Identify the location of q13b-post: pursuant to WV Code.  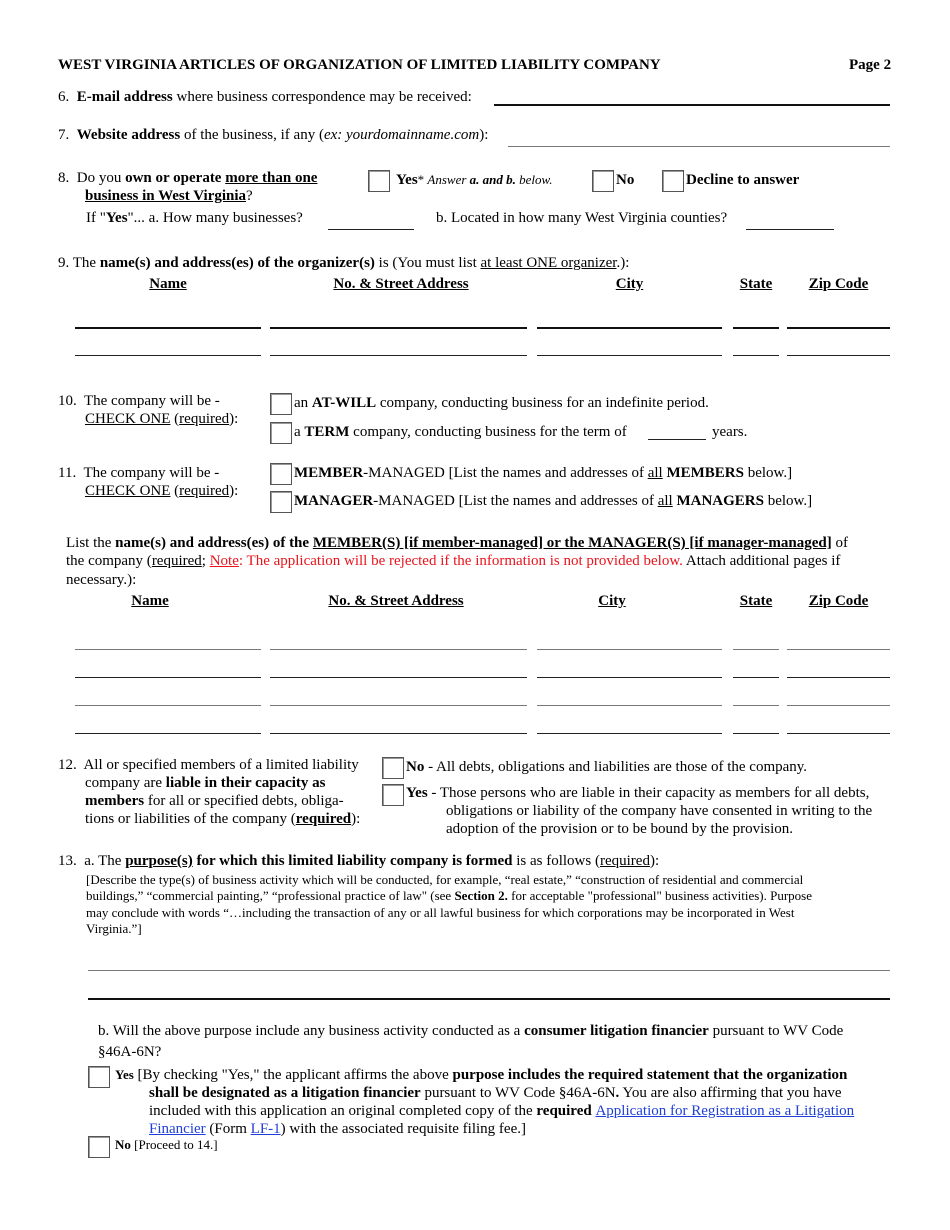
(776, 1031).